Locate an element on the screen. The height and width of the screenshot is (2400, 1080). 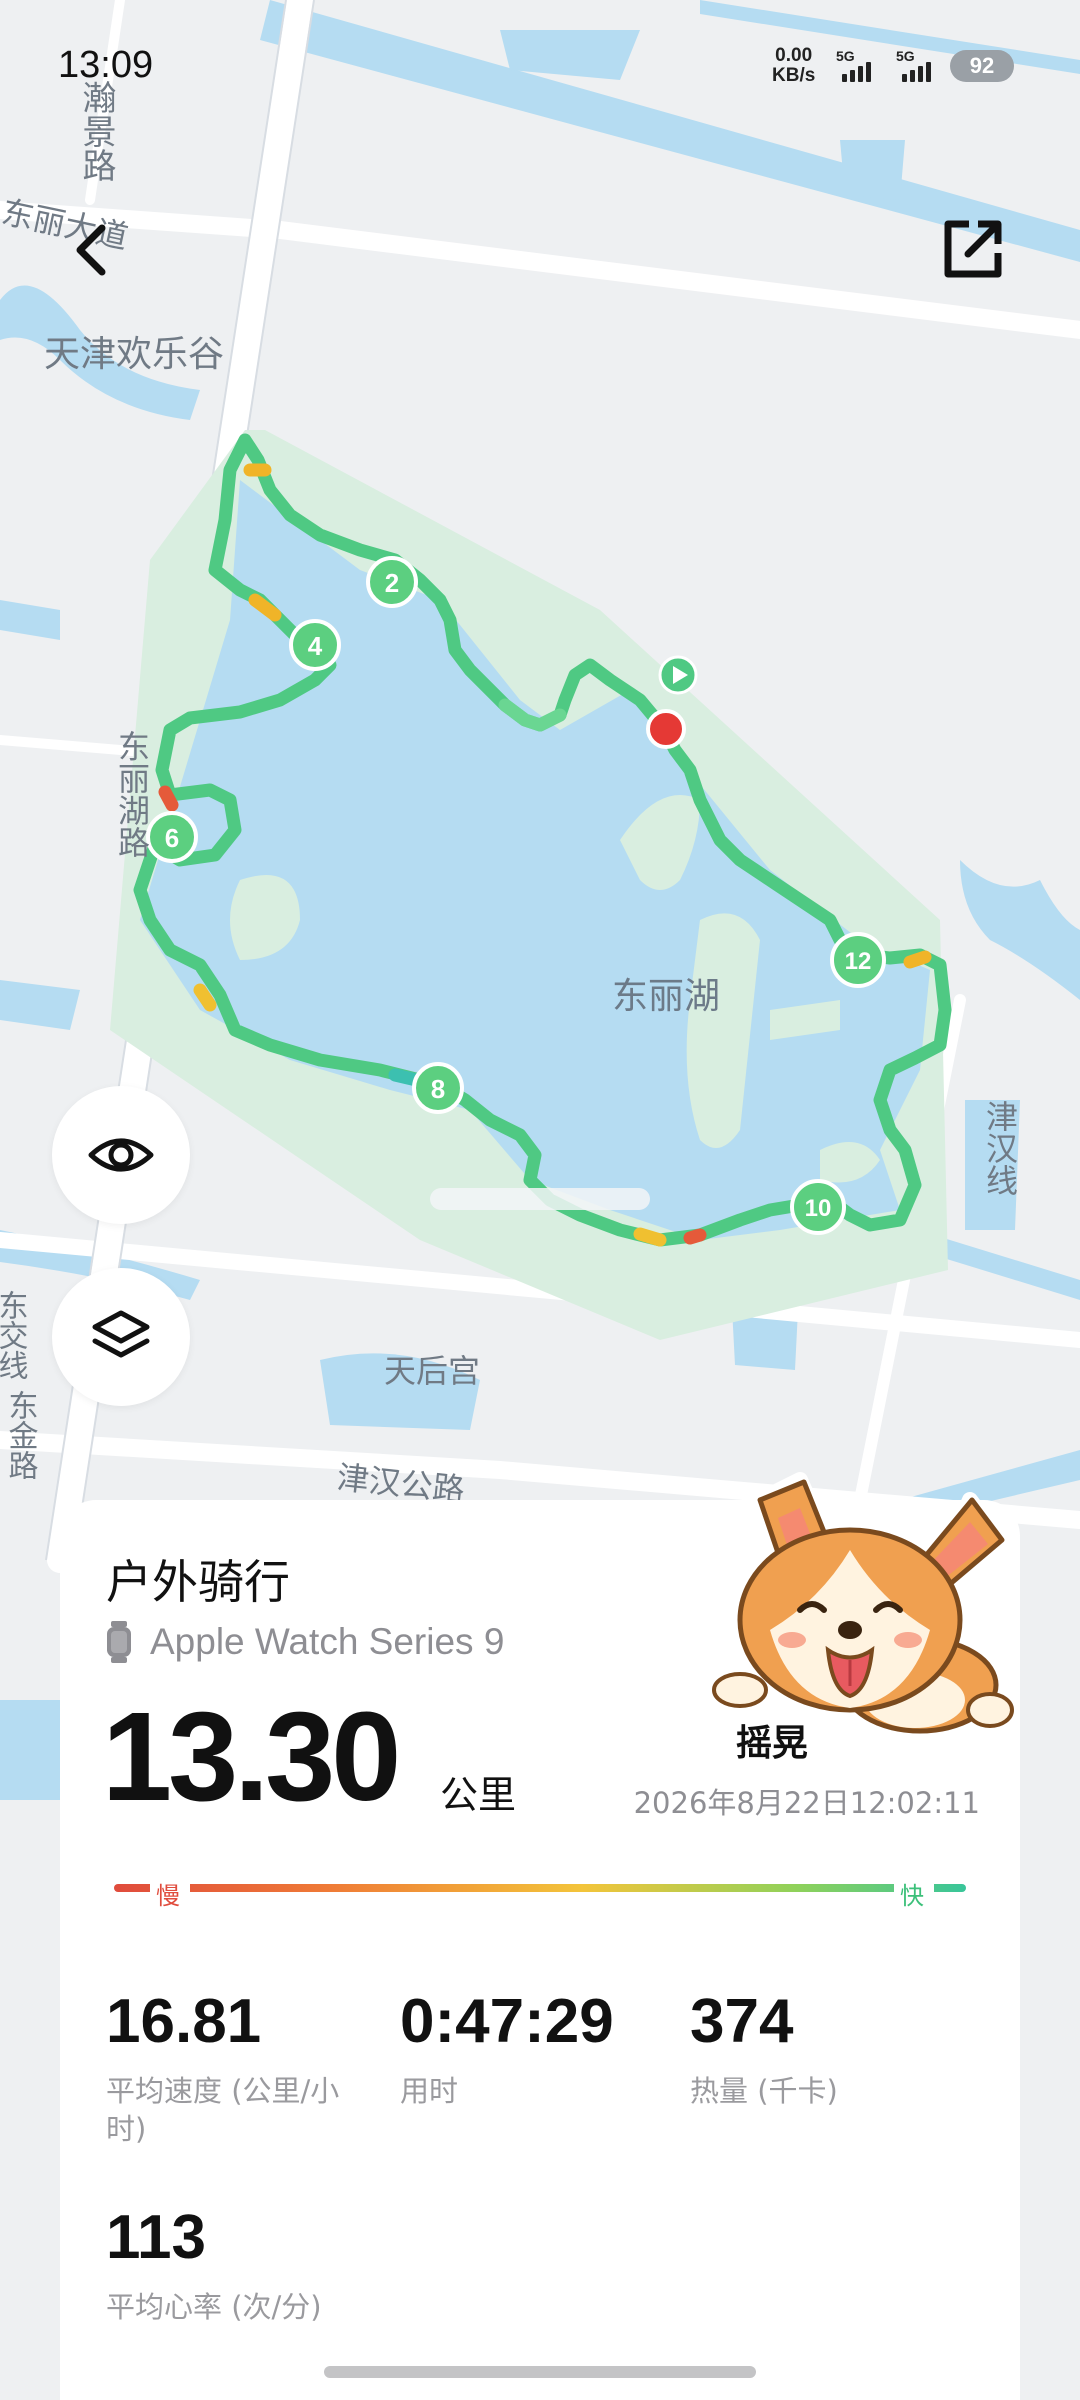
back-button is located at coordinates (92, 250).